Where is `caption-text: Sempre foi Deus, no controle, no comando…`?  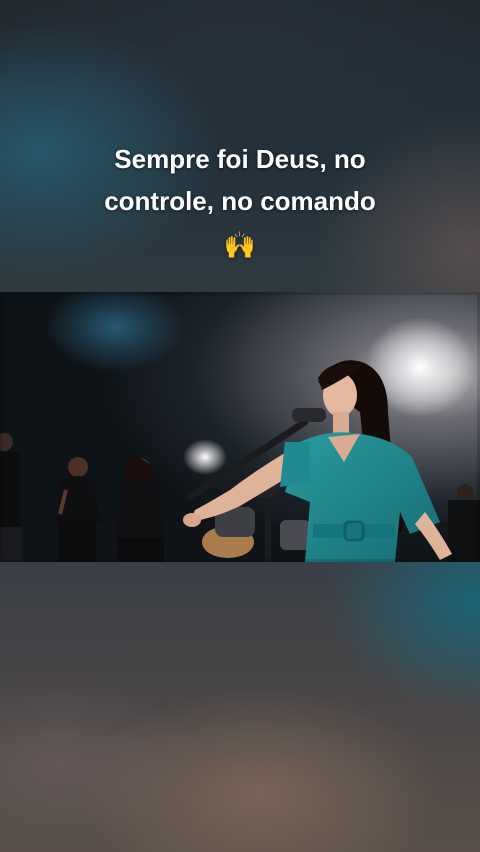
caption-text: Sempre foi Deus, no controle, no comando… is located at coordinates (240, 202).